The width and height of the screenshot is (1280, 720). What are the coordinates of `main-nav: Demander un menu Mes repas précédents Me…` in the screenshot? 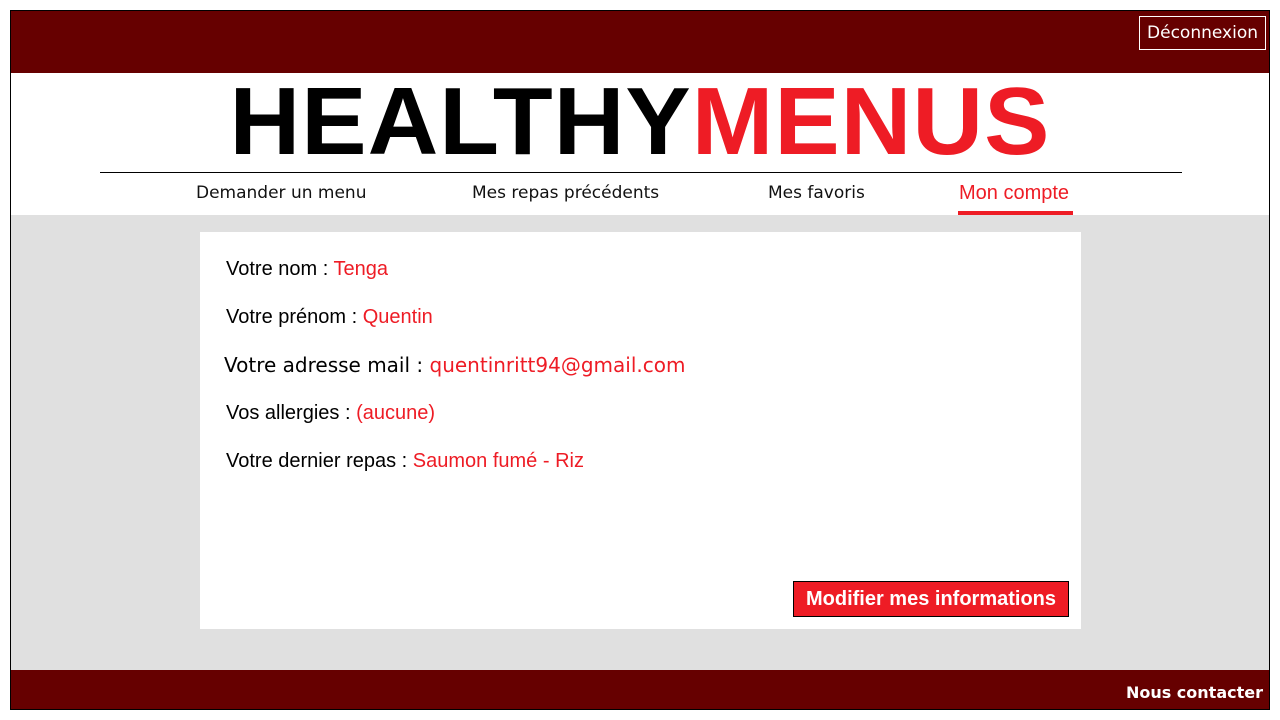 It's located at (640, 194).